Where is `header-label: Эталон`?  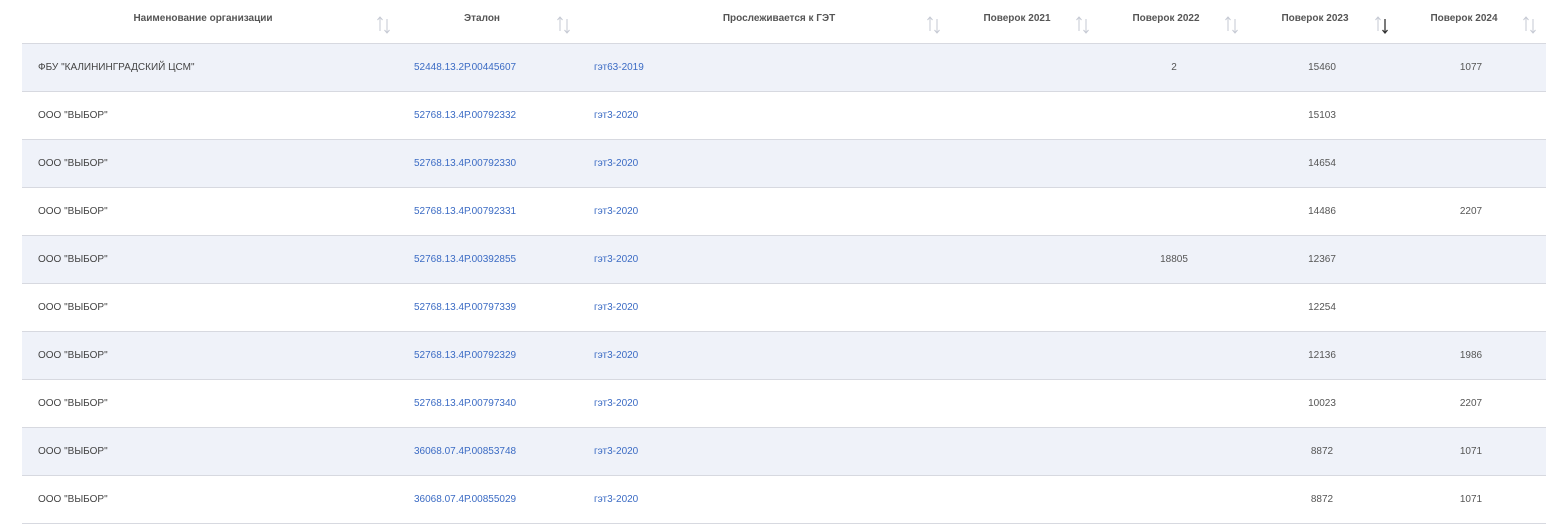 header-label: Эталон is located at coordinates (482, 18).